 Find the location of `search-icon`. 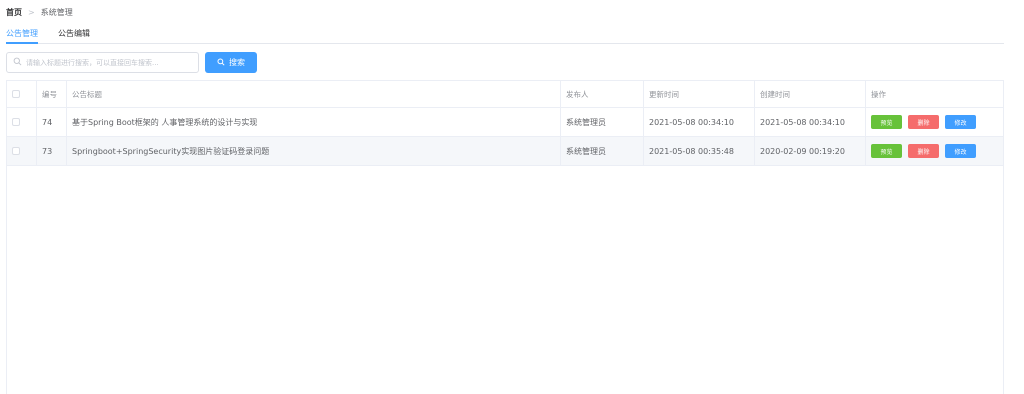

search-icon is located at coordinates (17, 62).